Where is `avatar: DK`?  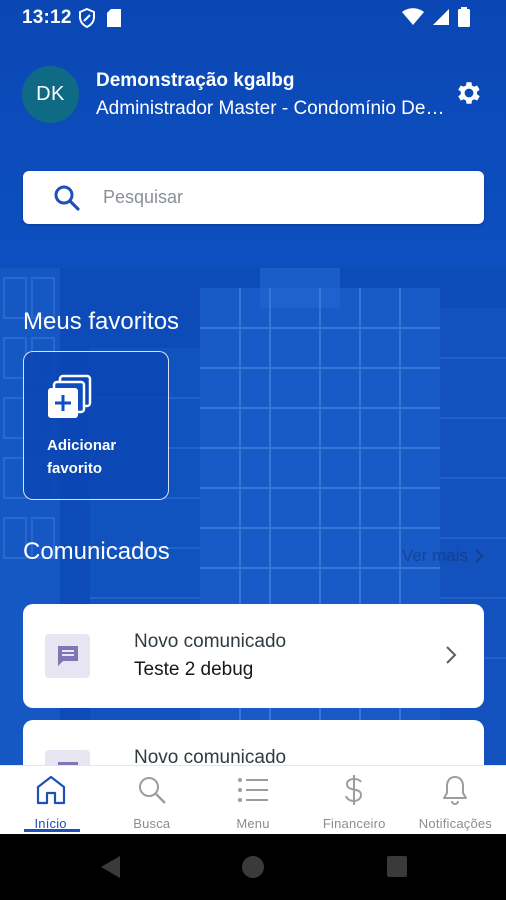
avatar: DK is located at coordinates (50, 94).